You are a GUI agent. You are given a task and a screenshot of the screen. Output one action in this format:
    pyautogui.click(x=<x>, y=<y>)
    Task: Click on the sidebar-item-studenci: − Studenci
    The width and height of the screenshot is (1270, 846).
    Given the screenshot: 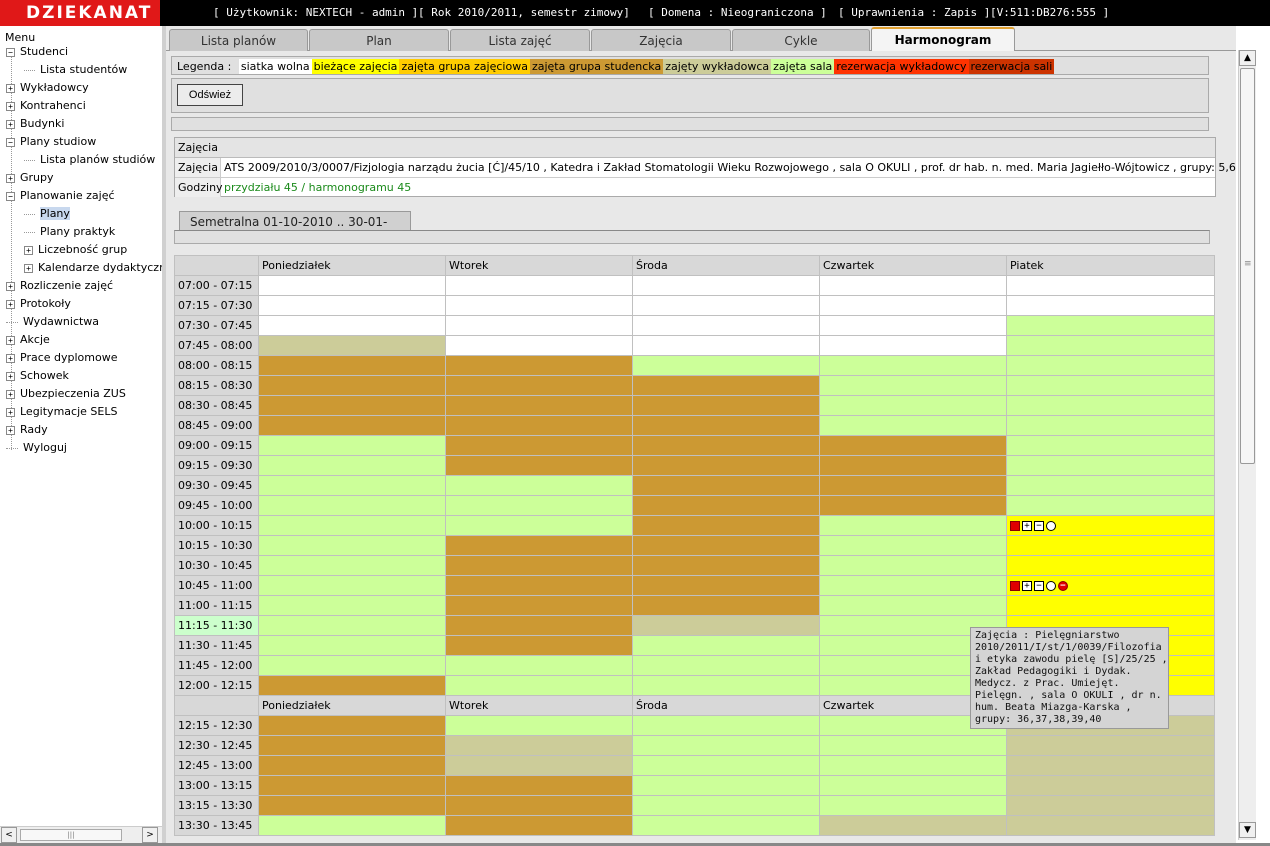 What is the action you would take?
    pyautogui.click(x=37, y=52)
    